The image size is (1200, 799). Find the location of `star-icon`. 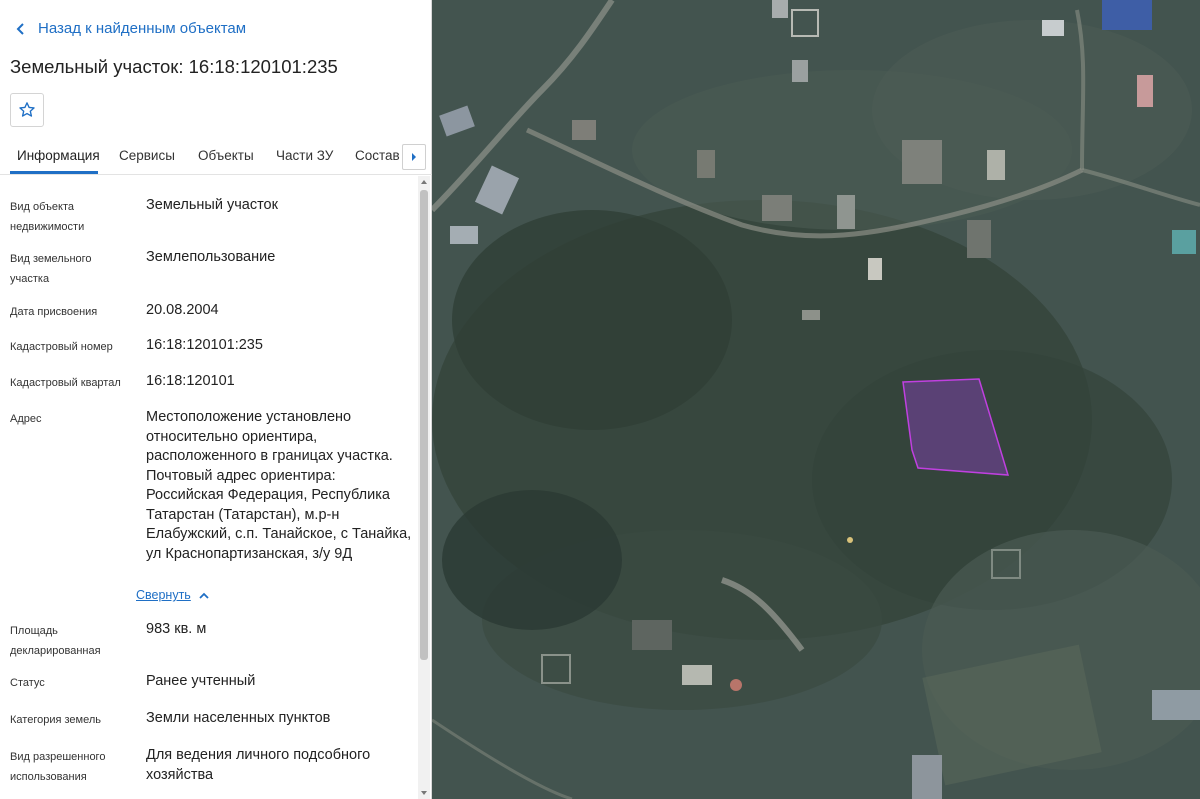

star-icon is located at coordinates (27, 109).